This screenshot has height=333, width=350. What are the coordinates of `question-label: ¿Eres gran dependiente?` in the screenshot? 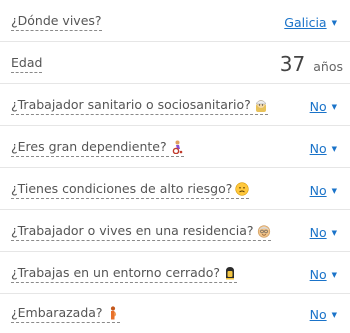 It's located at (97, 148).